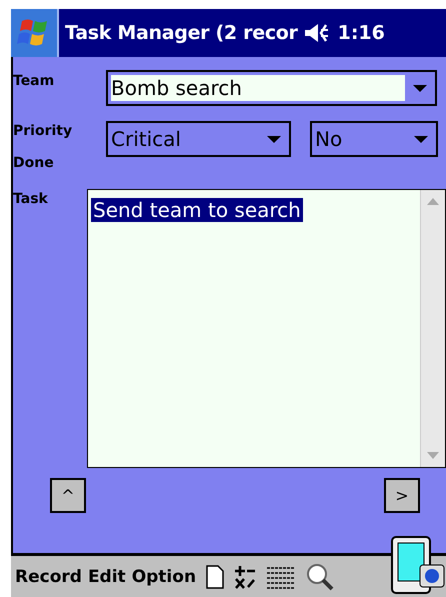 This screenshot has height=597, width=446. What do you see at coordinates (48, 576) in the screenshot?
I see `menu-item: Record` at bounding box center [48, 576].